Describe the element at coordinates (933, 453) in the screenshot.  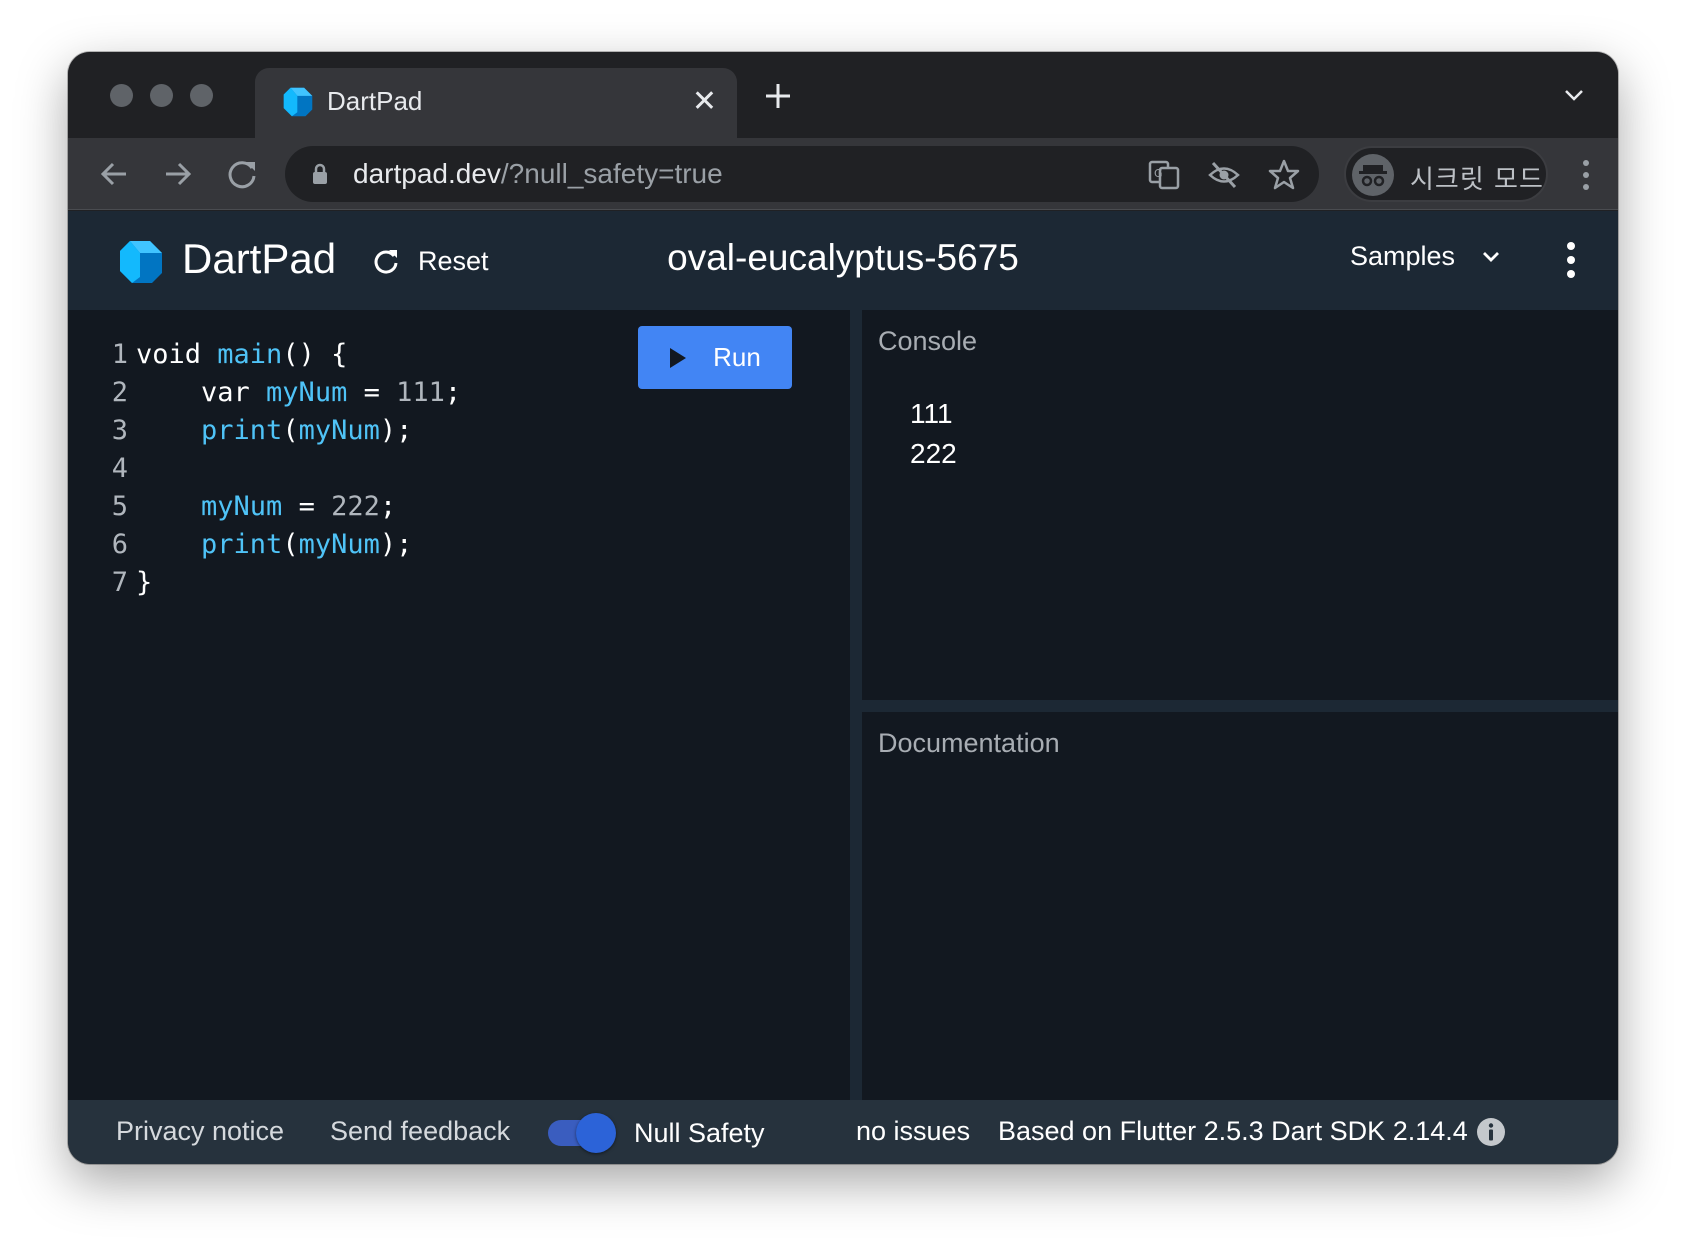
I see `console-line: 222` at that location.